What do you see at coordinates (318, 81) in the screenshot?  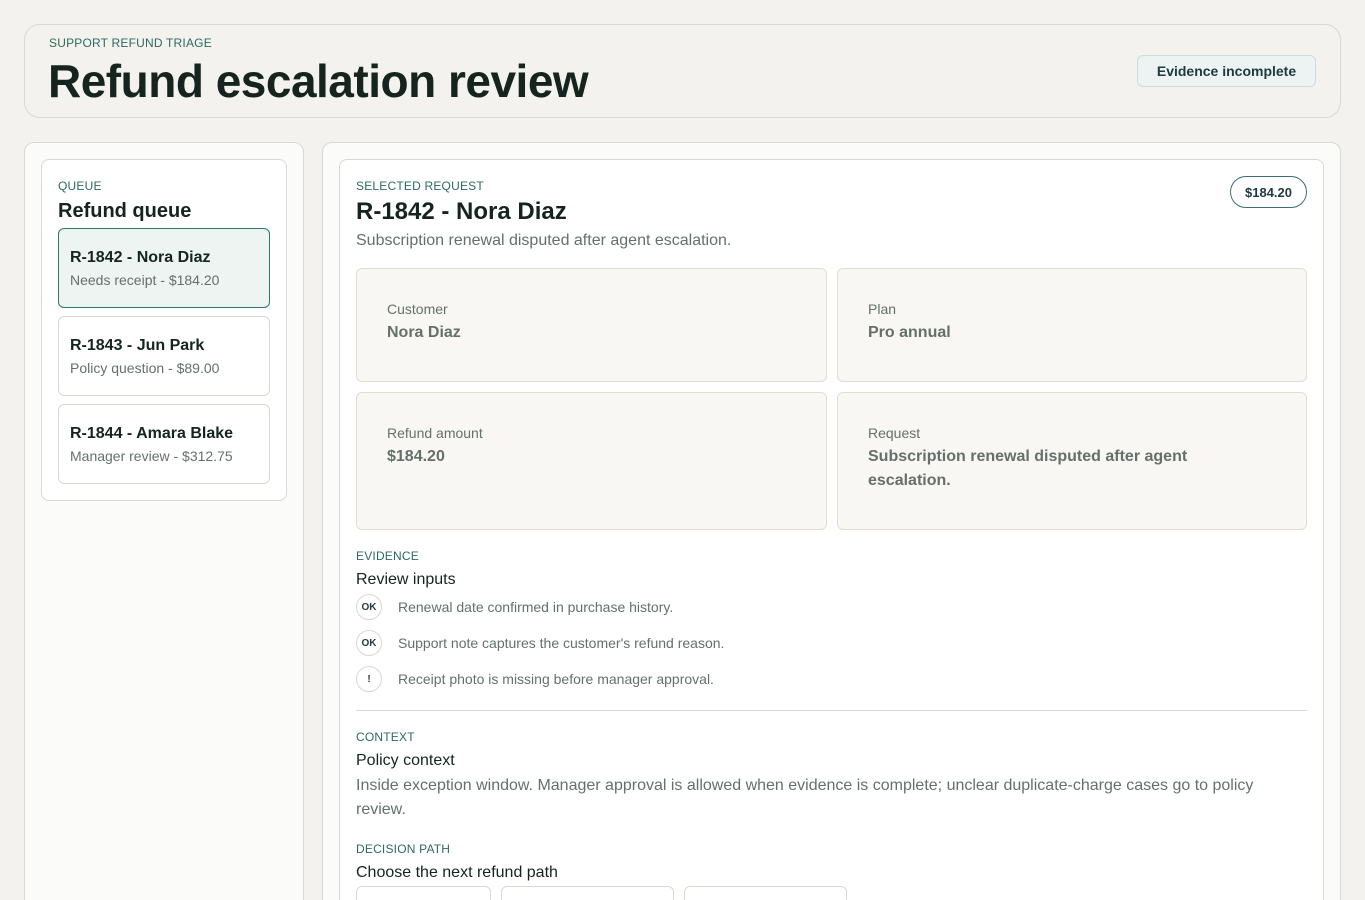 I see `page-title: Refund escalation review` at bounding box center [318, 81].